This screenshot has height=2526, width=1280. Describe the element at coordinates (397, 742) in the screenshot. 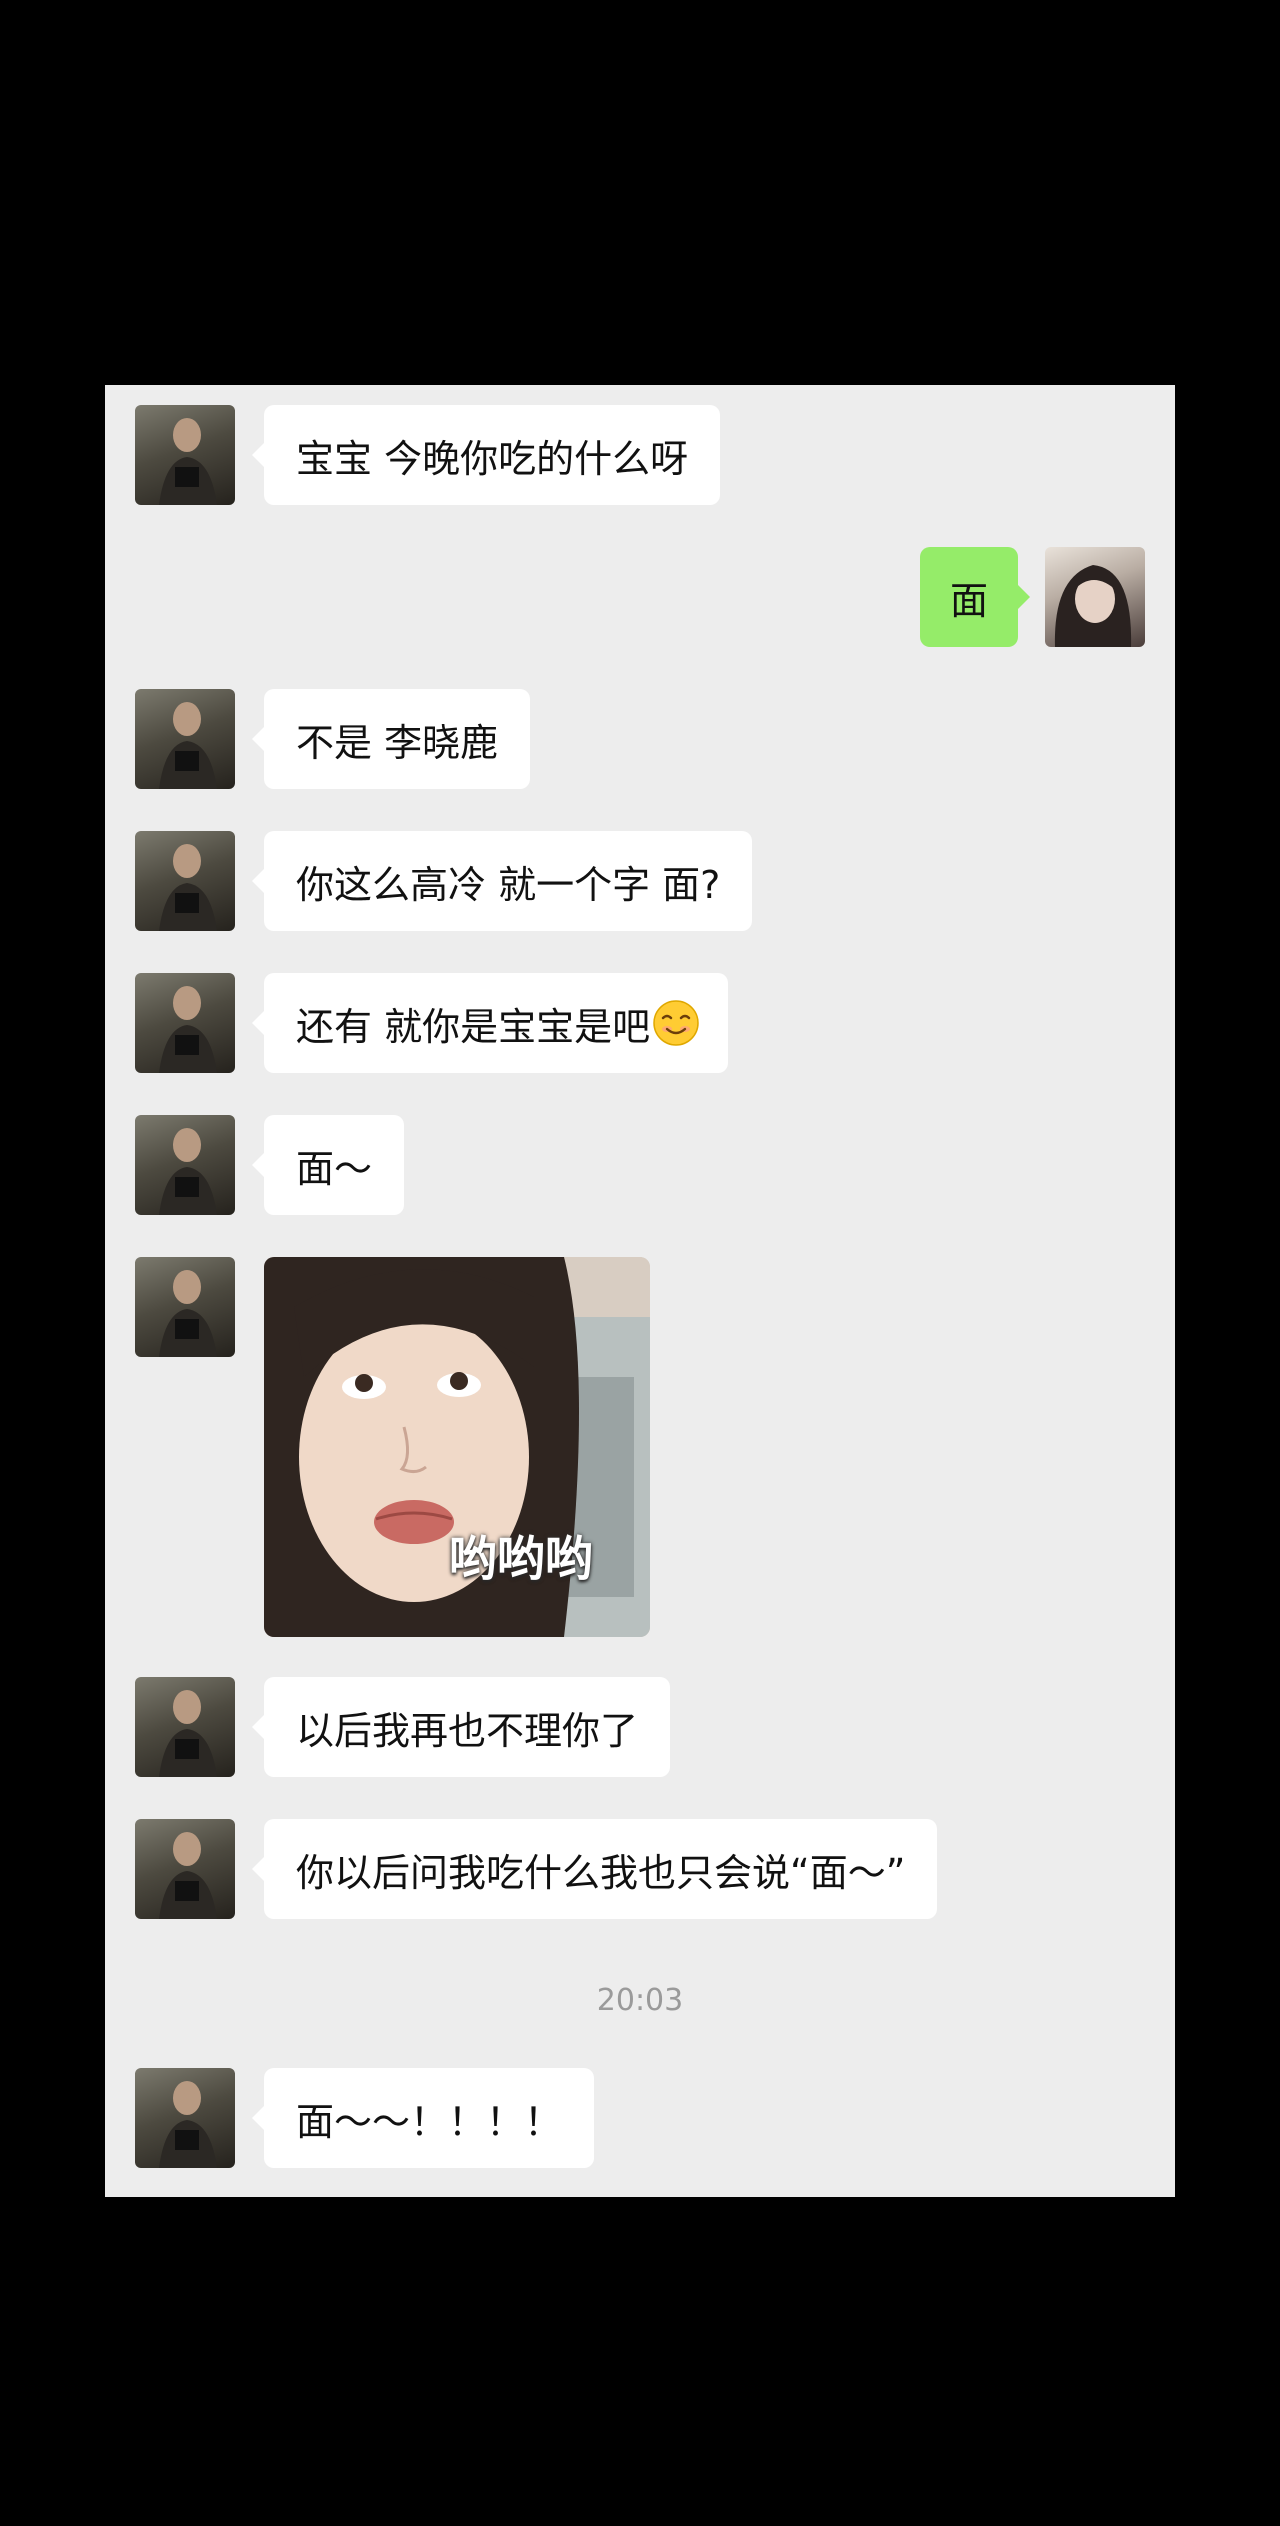

I see `message-text: 不是 李晓鹿` at that location.